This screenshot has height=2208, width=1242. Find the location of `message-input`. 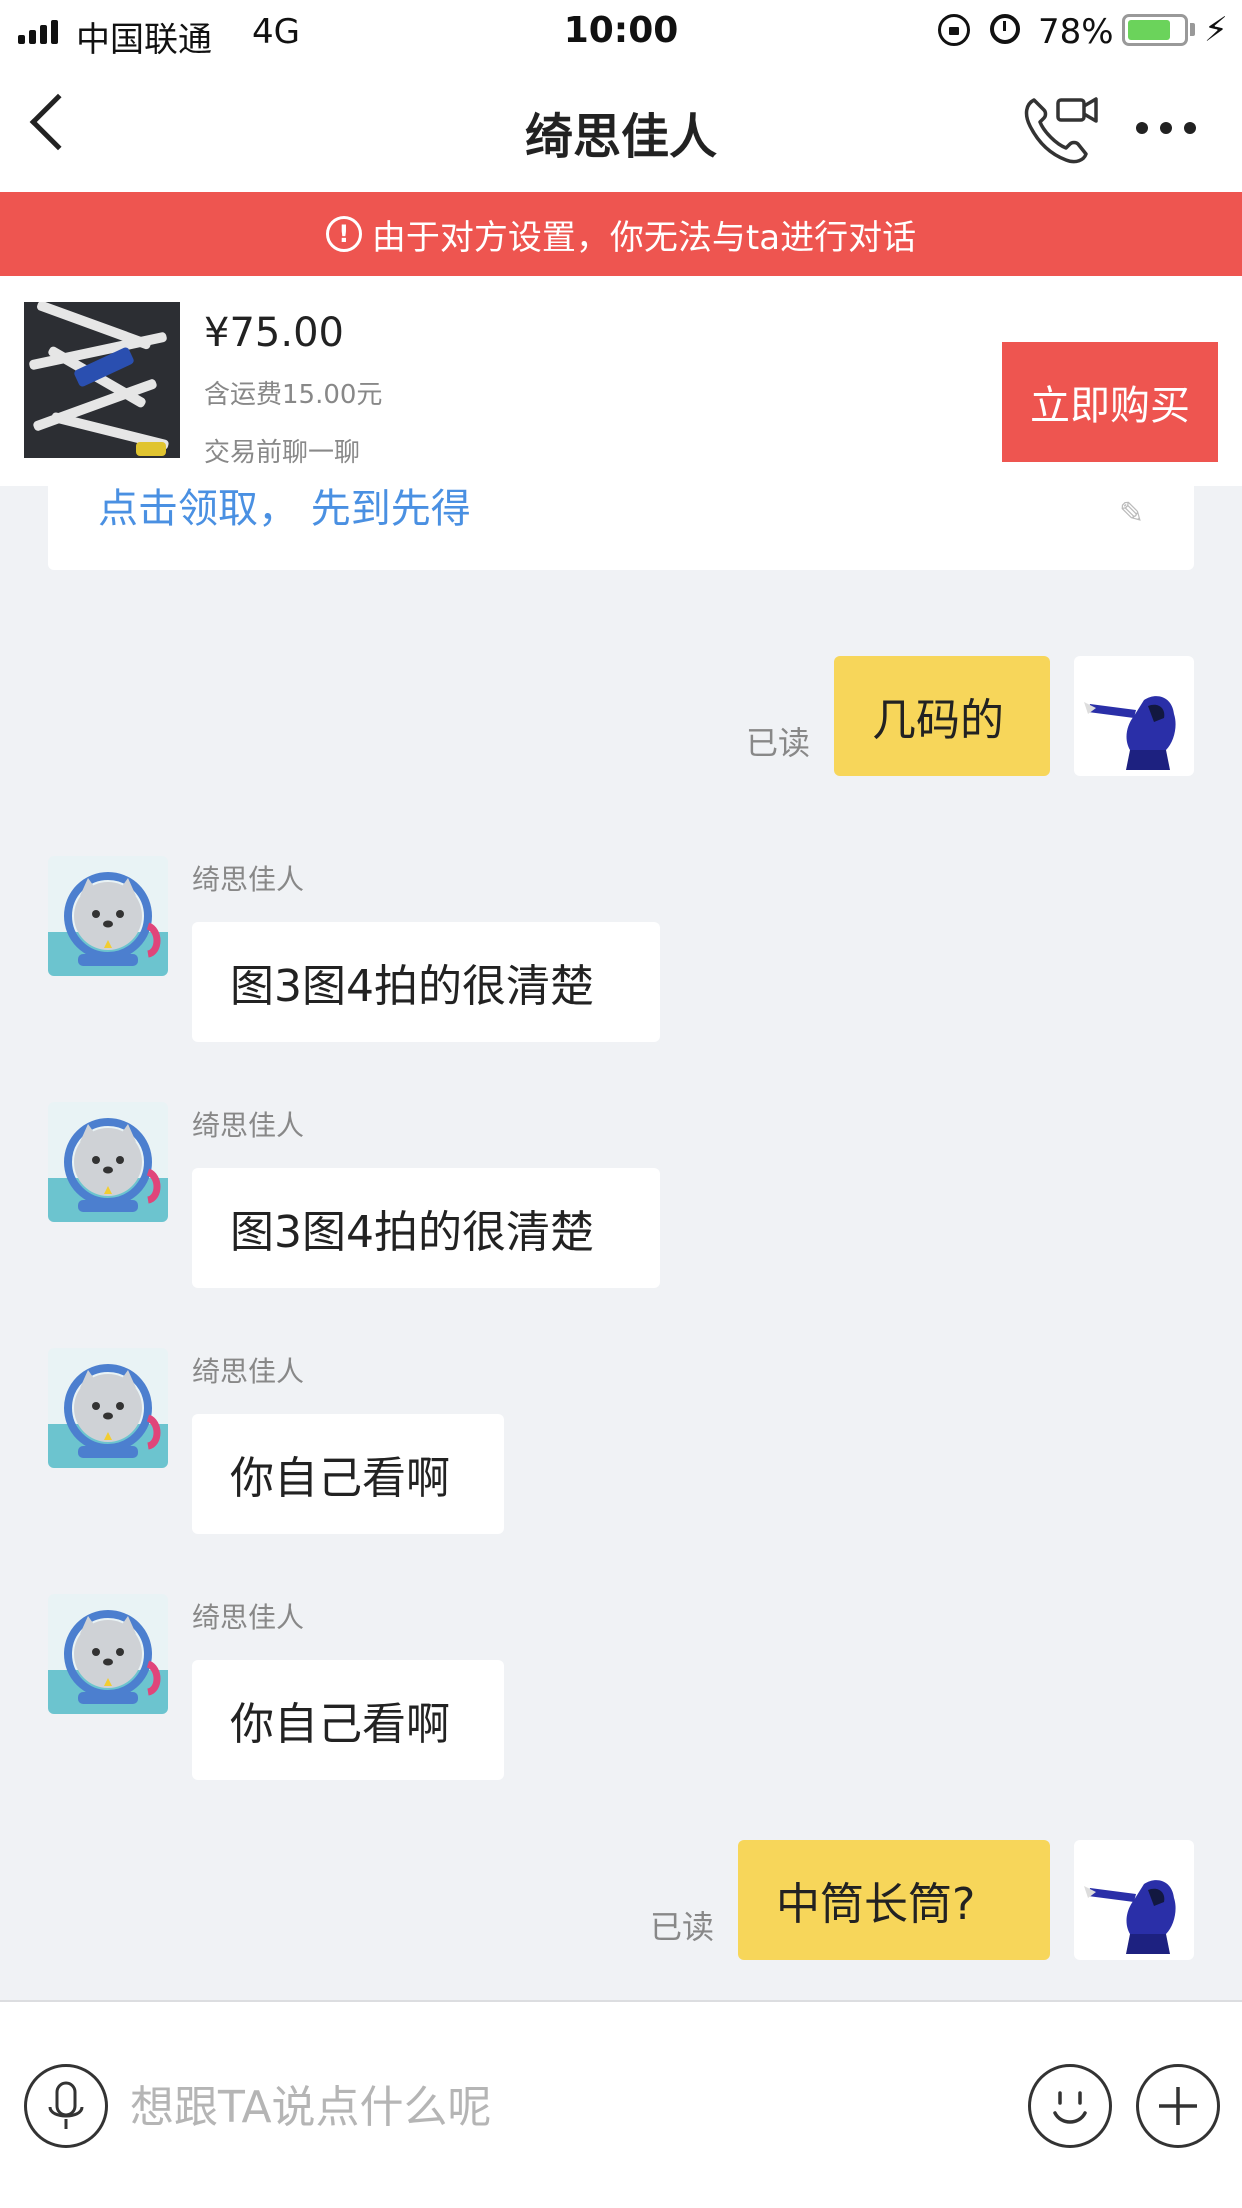

message-input is located at coordinates (570, 2107).